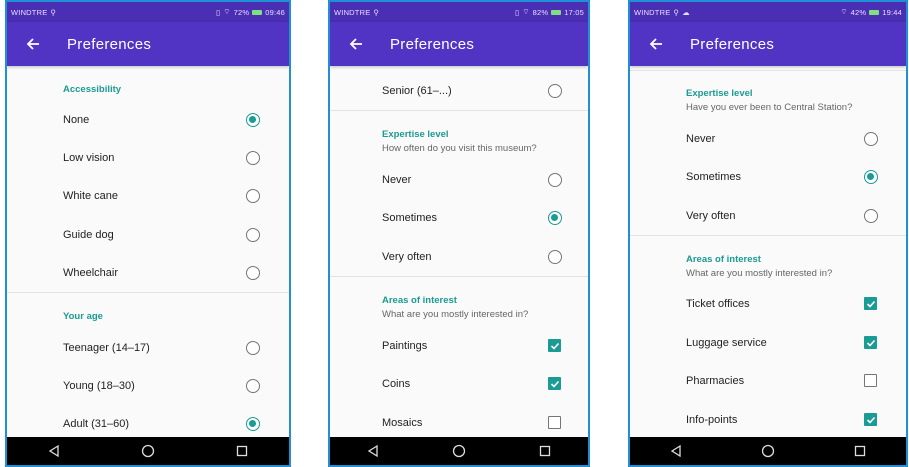  Describe the element at coordinates (711, 420) in the screenshot. I see `option-label: Info-points` at that location.